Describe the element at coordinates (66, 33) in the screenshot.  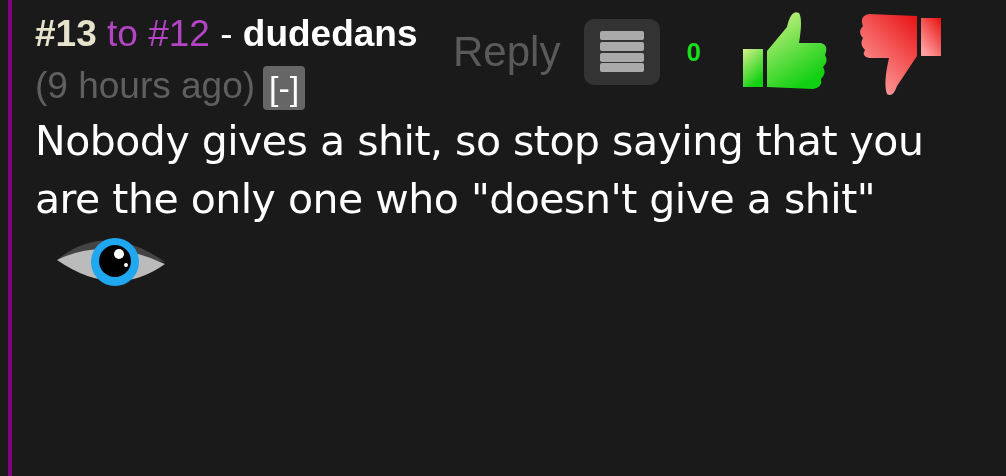
I see `comment-number: #13` at that location.